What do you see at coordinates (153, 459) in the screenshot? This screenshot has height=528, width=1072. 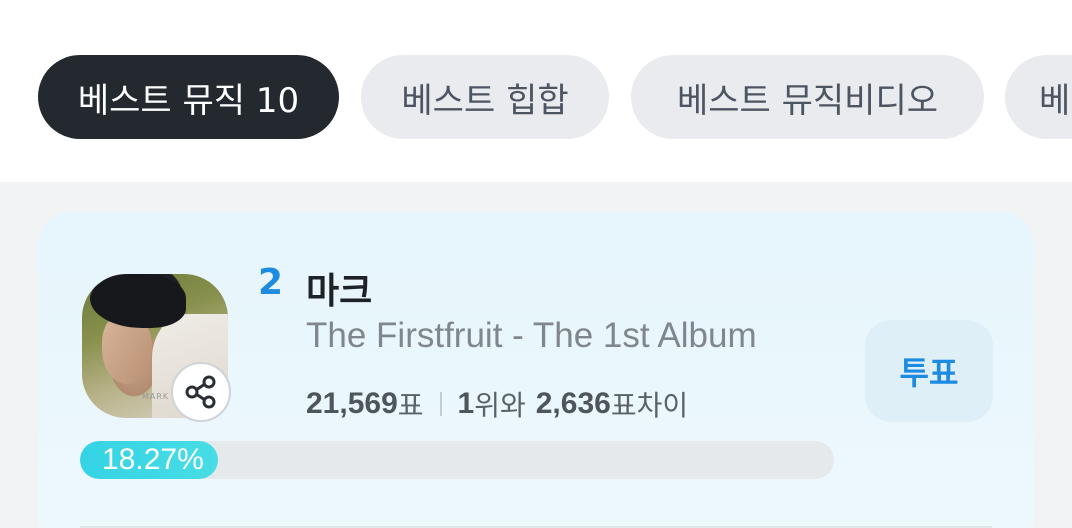 I see `vote-share-label: 18.27%` at bounding box center [153, 459].